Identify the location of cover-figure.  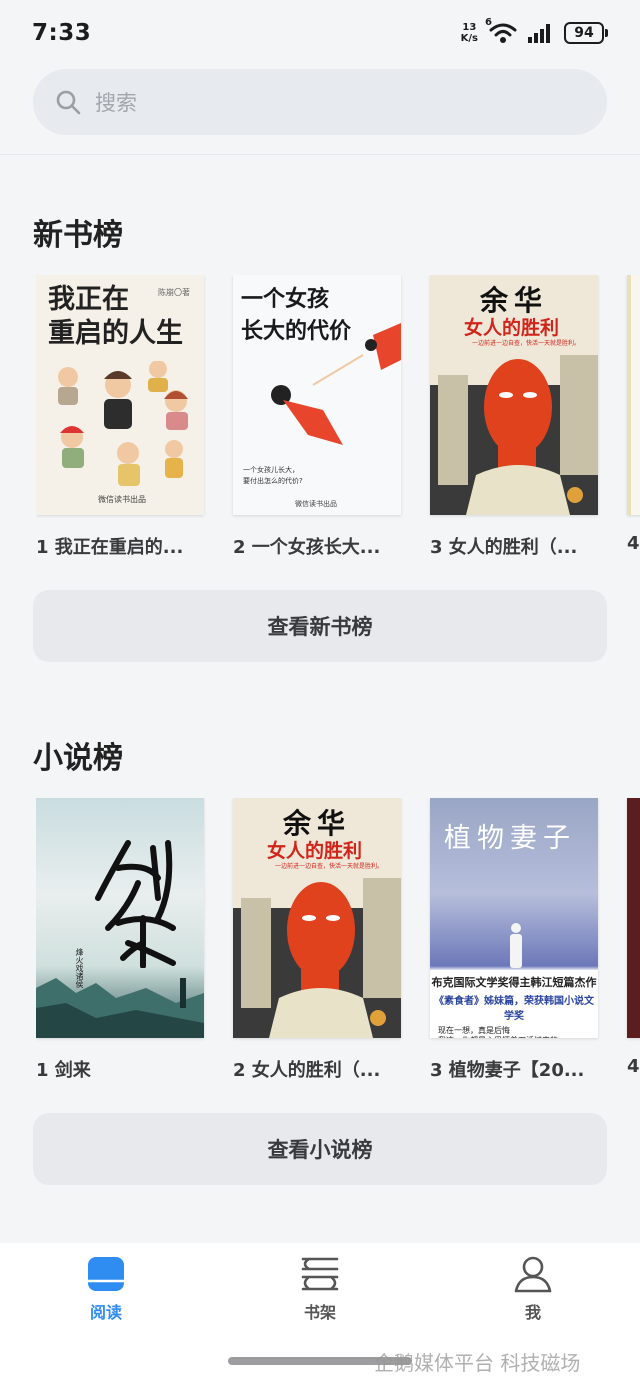
(516, 945).